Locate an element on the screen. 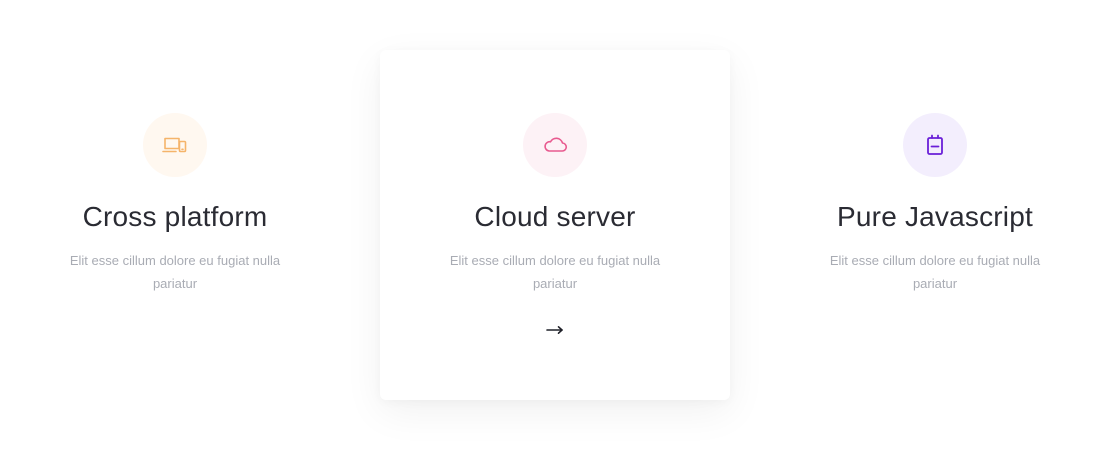 The image size is (1110, 450). feature-title: Cross platform is located at coordinates (175, 216).